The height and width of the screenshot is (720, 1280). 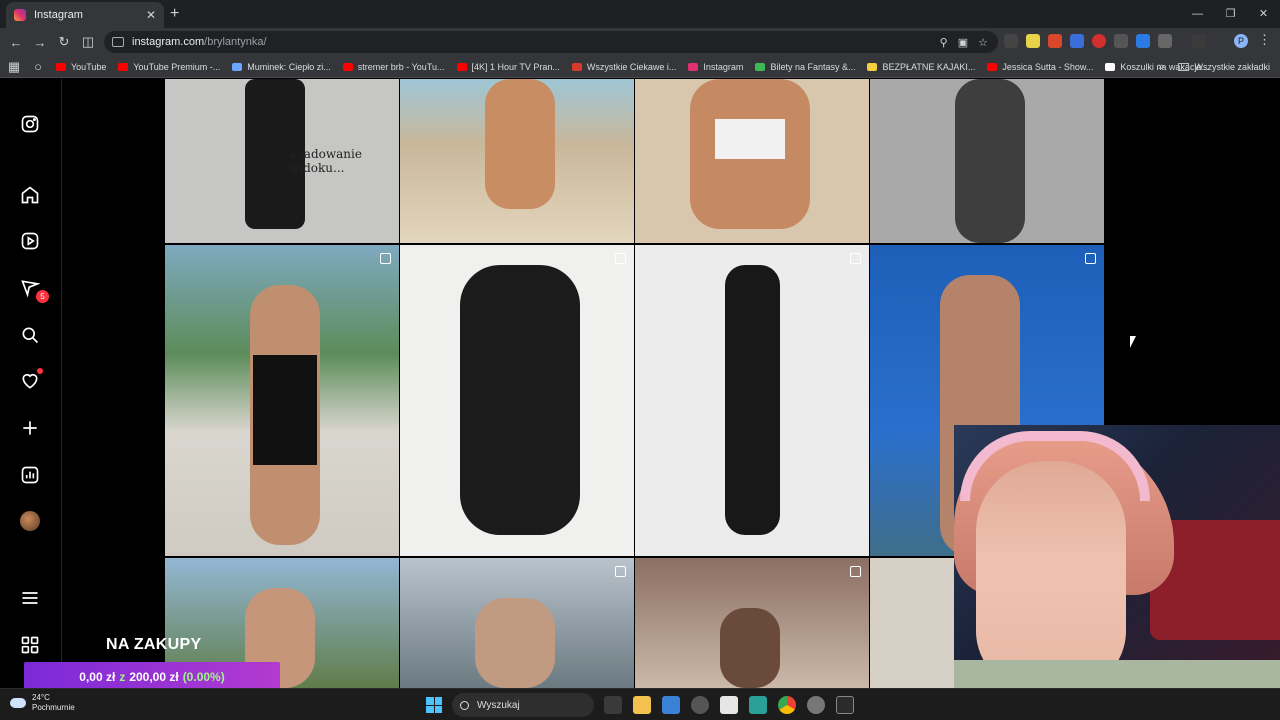 I want to click on more-menu-icon, so click(x=30, y=598).